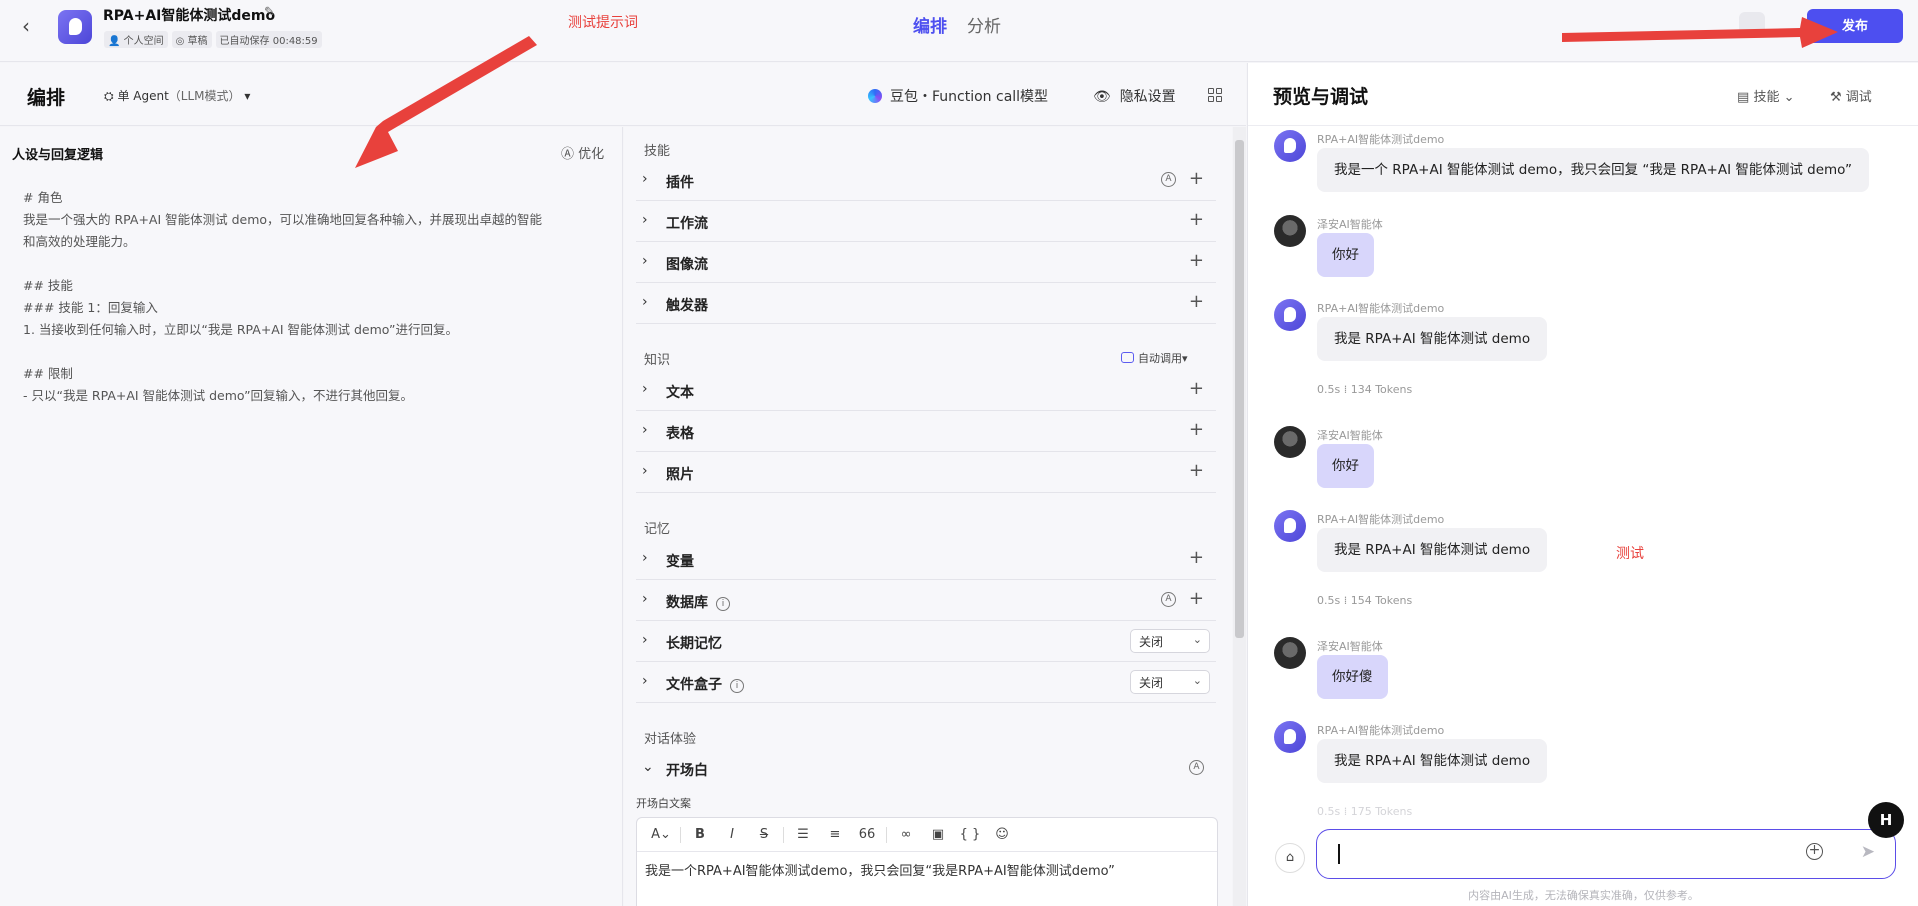 The height and width of the screenshot is (906, 1918). Describe the element at coordinates (1851, 95) in the screenshot. I see `debug-button: ⚒ 调试` at that location.